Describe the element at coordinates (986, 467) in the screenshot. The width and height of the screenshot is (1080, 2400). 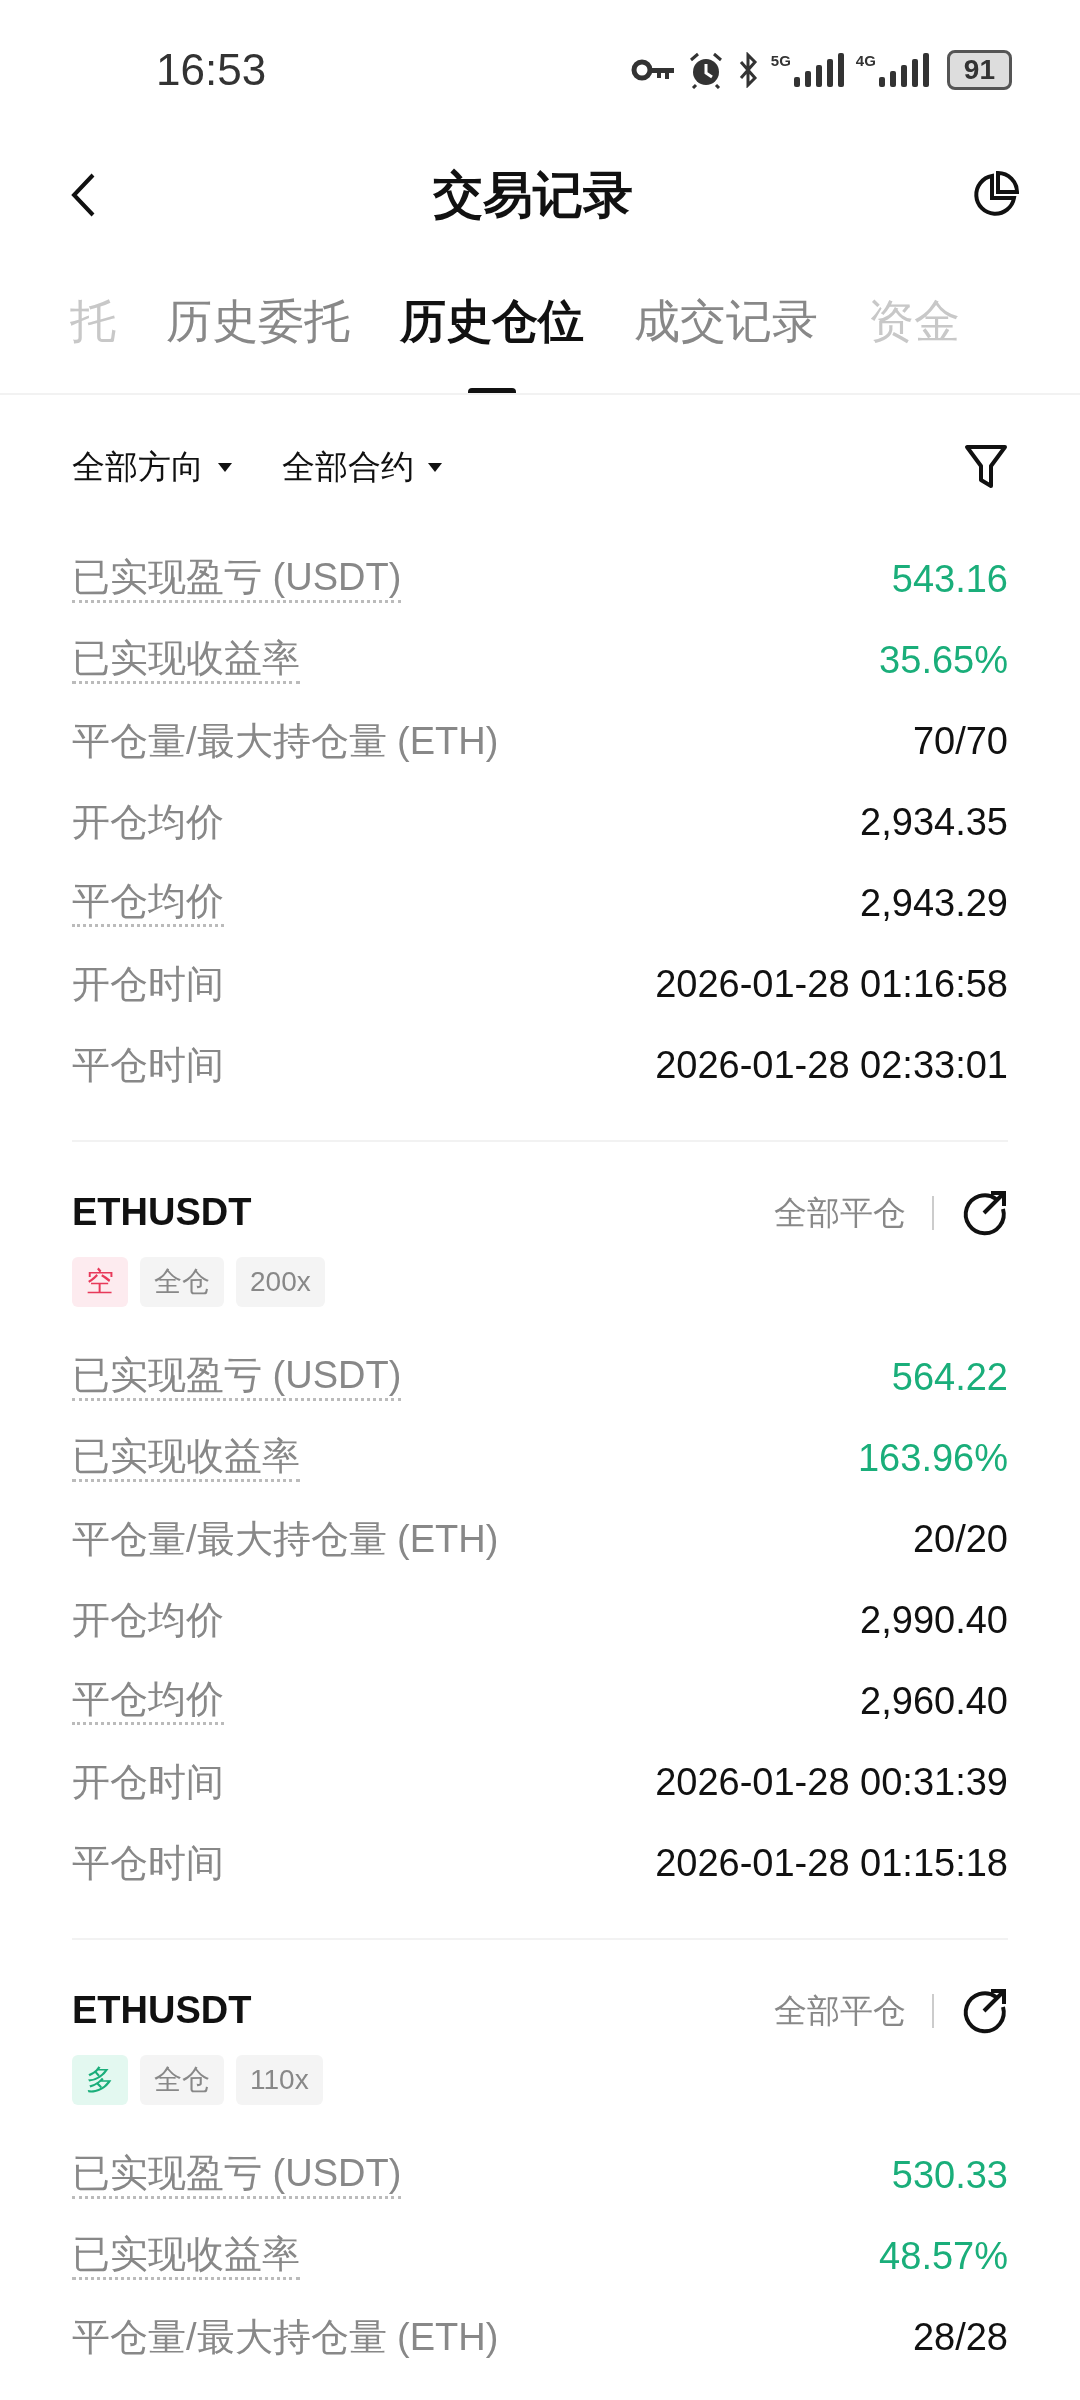
I see `filter-icon` at that location.